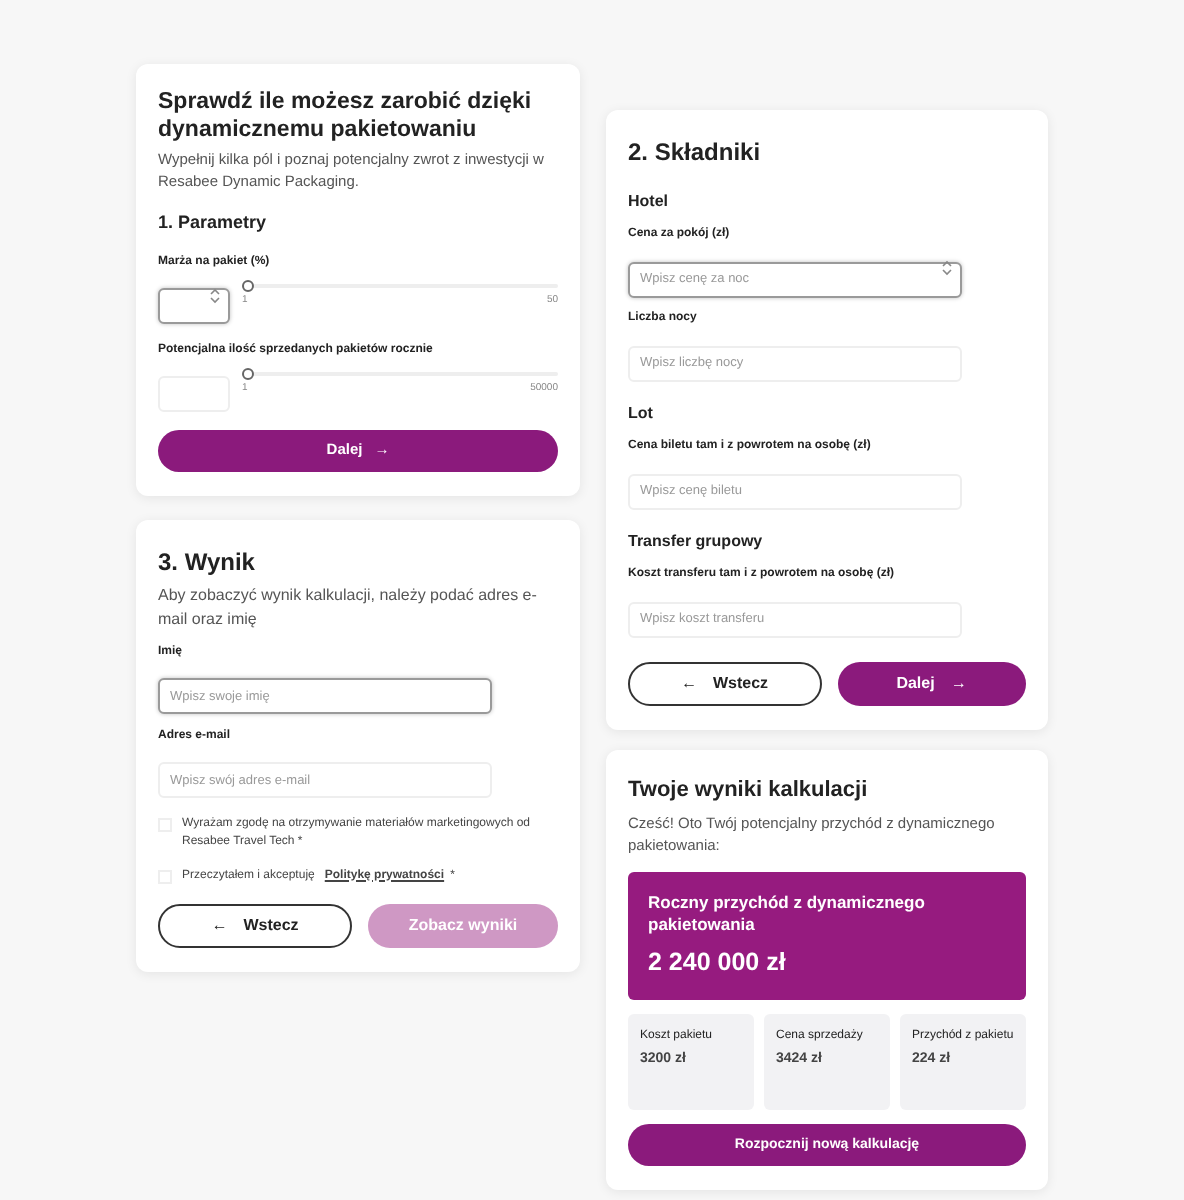 The image size is (1184, 1200). I want to click on card-title: 2. Składniki, so click(695, 153).